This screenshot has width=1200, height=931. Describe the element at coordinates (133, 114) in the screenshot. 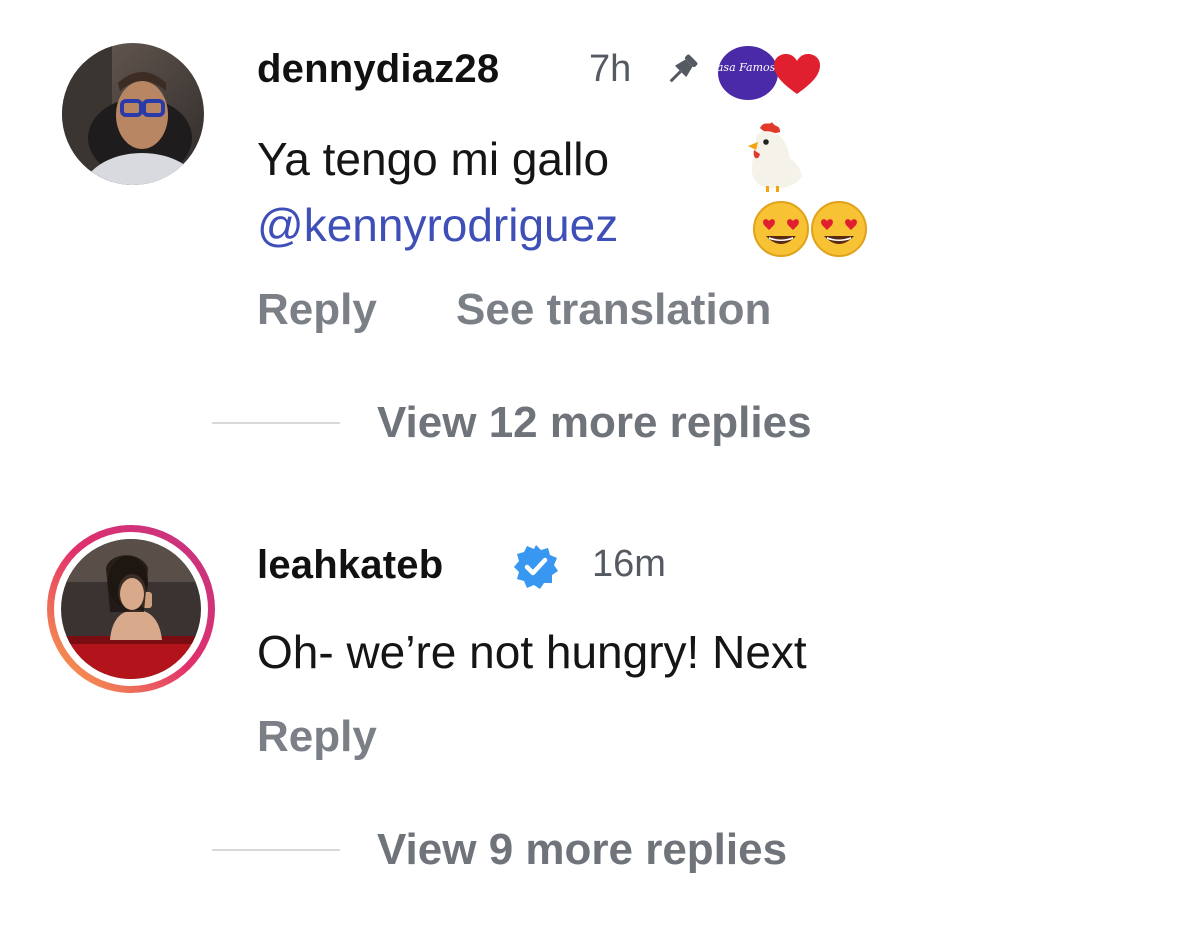

I see `avatar` at that location.